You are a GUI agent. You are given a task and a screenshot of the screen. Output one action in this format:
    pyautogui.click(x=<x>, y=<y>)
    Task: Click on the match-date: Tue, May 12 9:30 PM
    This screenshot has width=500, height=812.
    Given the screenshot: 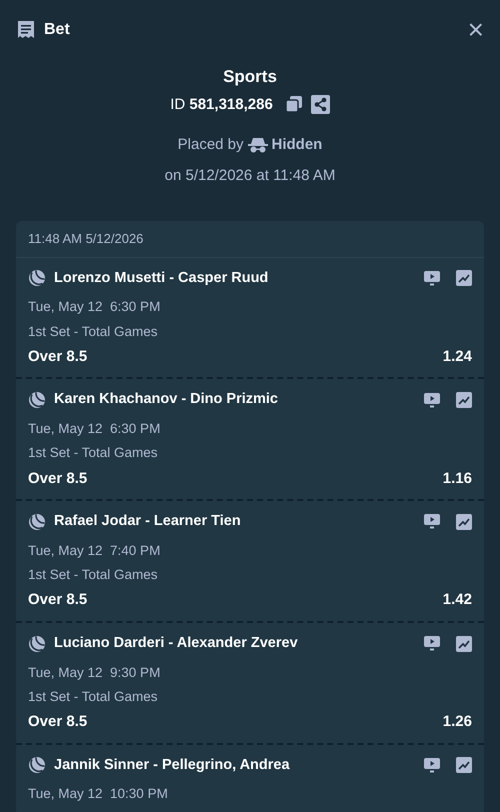 What is the action you would take?
    pyautogui.click(x=95, y=673)
    